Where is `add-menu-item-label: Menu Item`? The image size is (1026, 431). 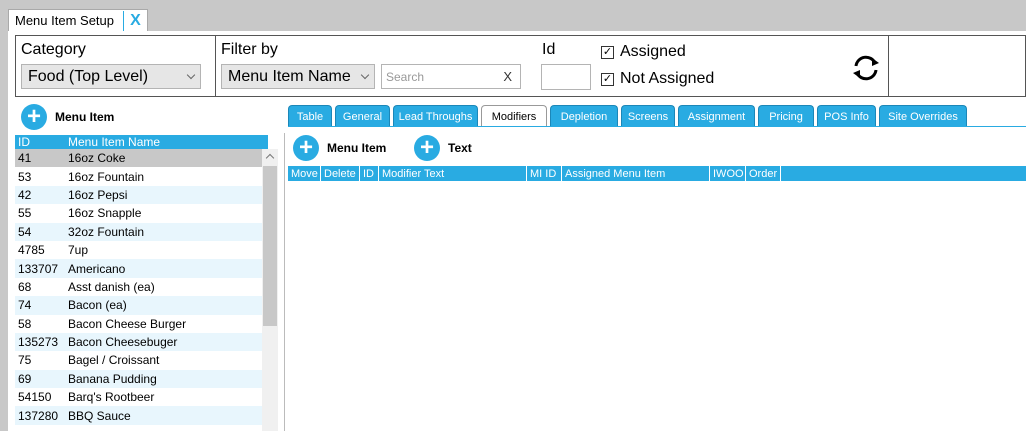 add-menu-item-label: Menu Item is located at coordinates (85, 117).